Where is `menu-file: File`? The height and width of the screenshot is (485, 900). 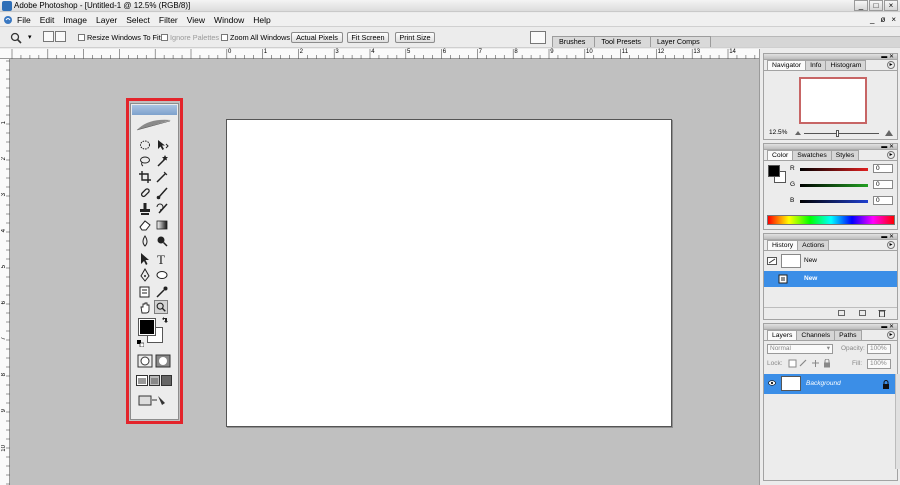
menu-file: File is located at coordinates (24, 20).